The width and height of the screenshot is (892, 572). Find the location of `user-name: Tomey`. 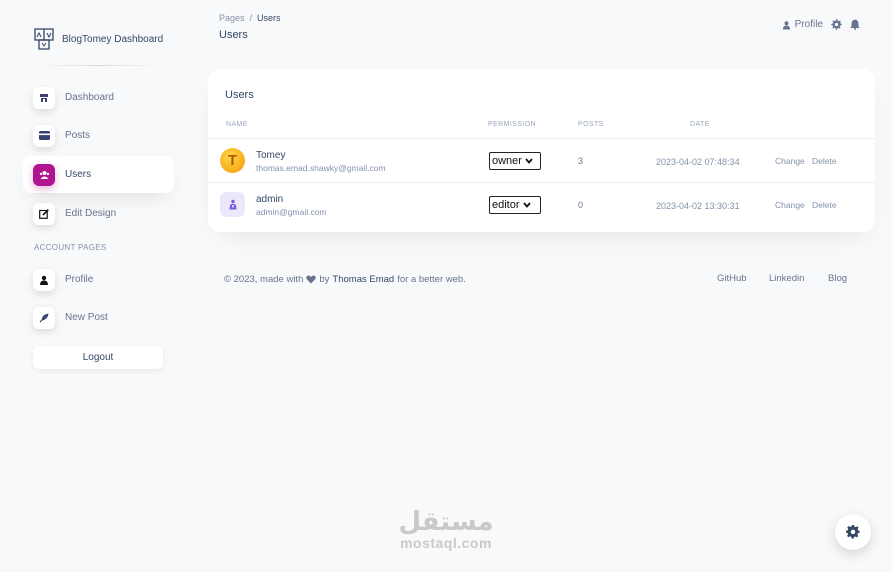

user-name: Tomey is located at coordinates (271, 155).